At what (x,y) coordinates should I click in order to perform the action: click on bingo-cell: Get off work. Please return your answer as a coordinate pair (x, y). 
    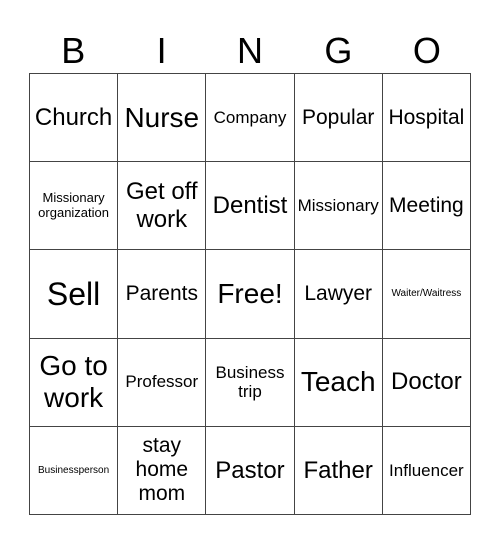
    Looking at the image, I should click on (162, 206).